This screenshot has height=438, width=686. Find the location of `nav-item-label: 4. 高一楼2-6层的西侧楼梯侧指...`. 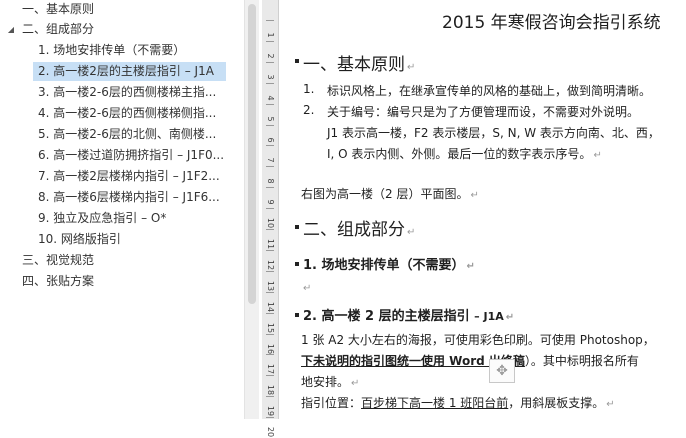

nav-item-label: 4. 高一楼2-6层的西侧楼梯侧指... is located at coordinates (127, 113).